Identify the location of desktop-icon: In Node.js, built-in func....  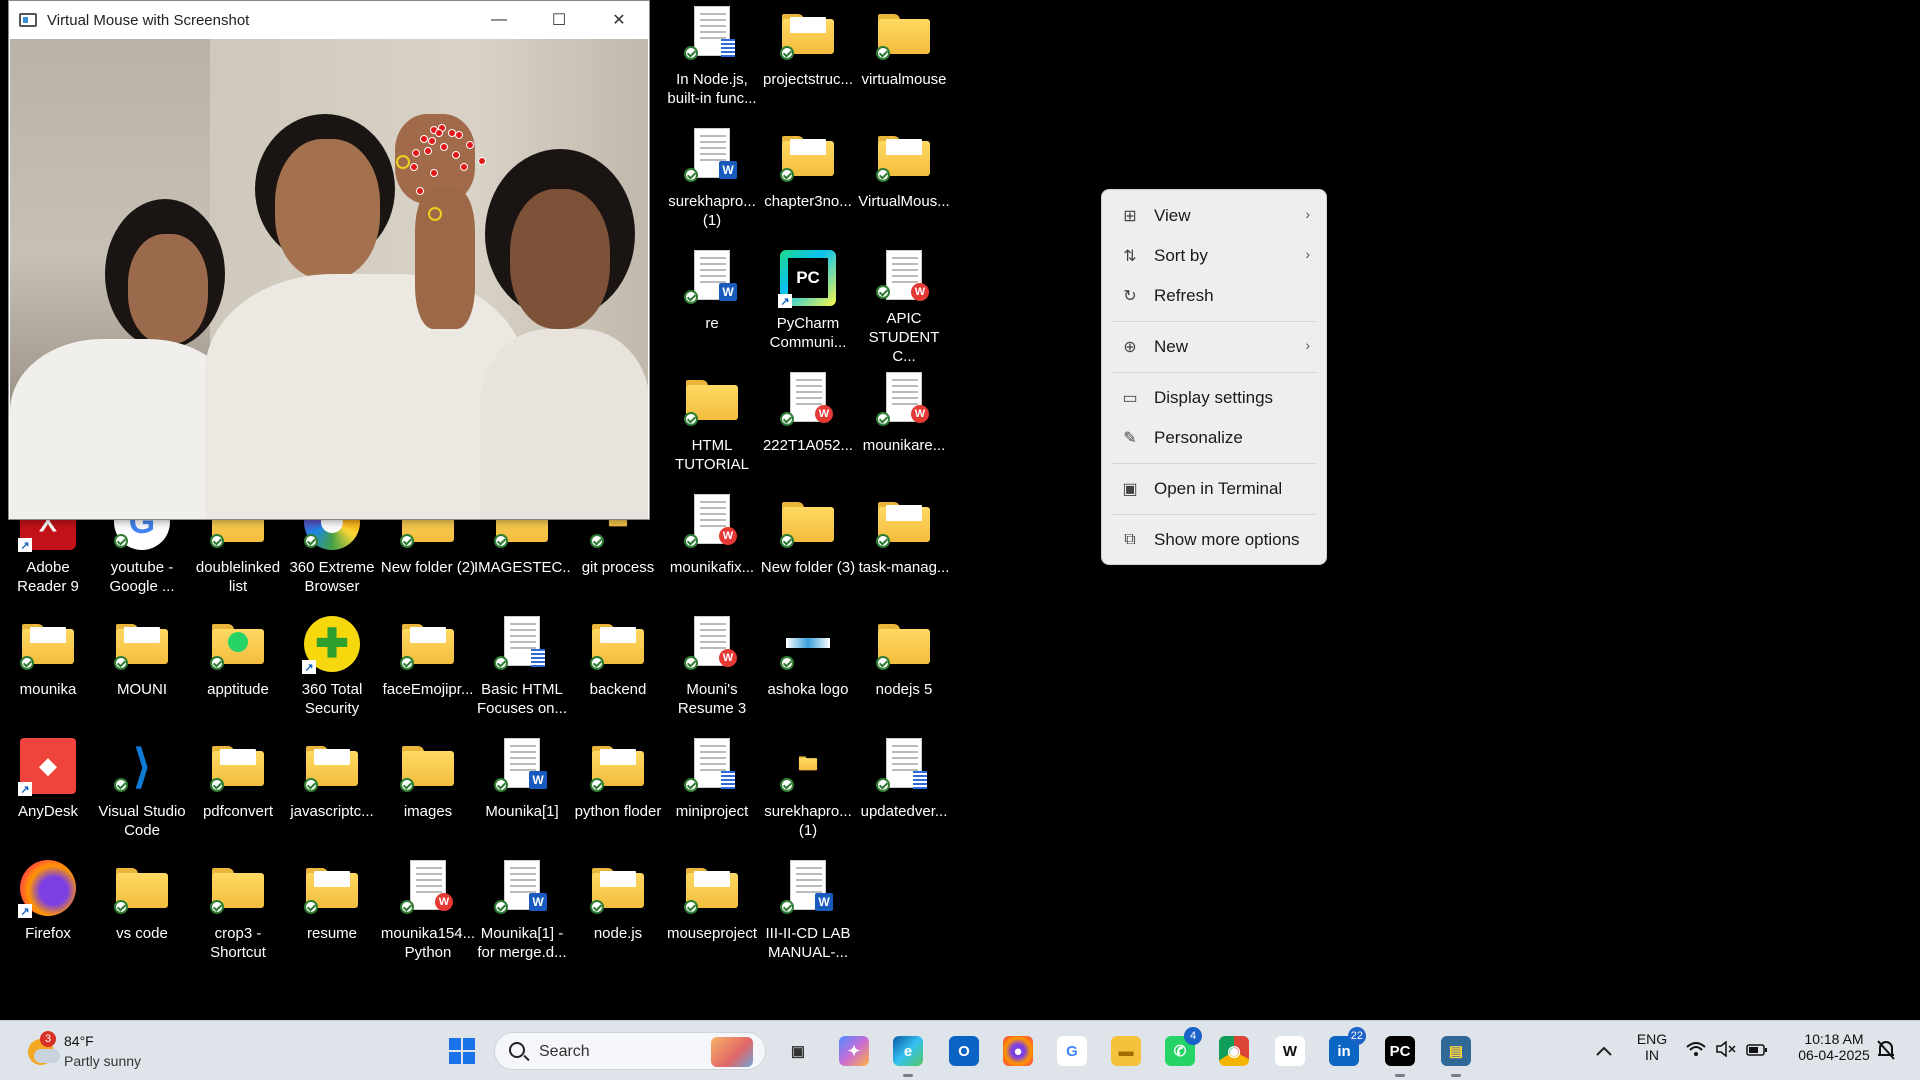
(712, 59).